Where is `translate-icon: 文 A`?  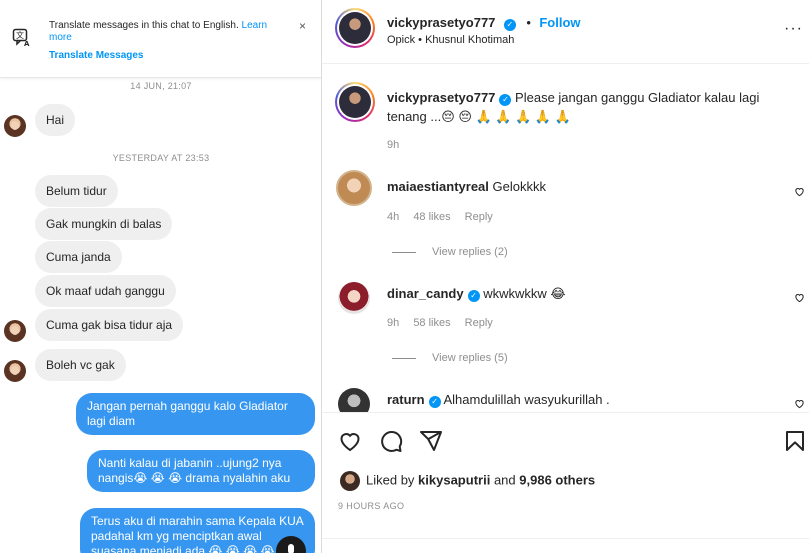 translate-icon: 文 A is located at coordinates (21, 38).